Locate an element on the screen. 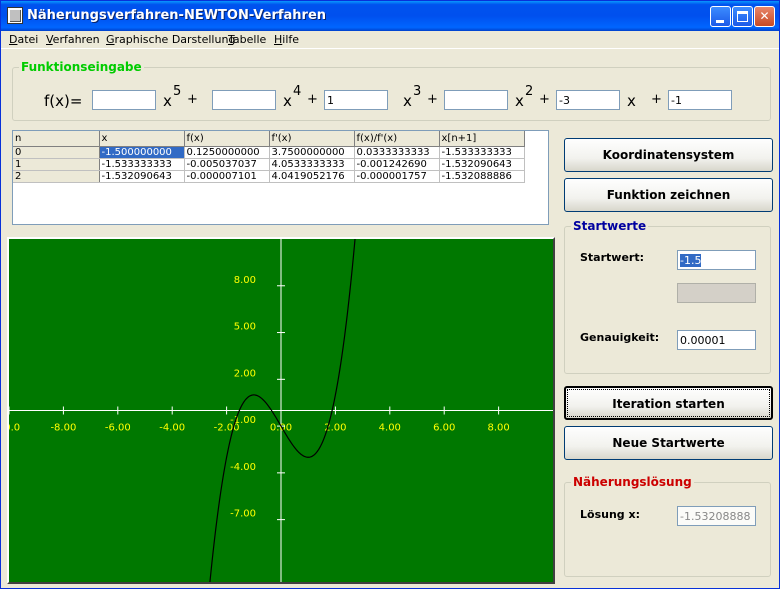 The height and width of the screenshot is (589, 780). table-cell: 0.0333333333 is located at coordinates (397, 152).